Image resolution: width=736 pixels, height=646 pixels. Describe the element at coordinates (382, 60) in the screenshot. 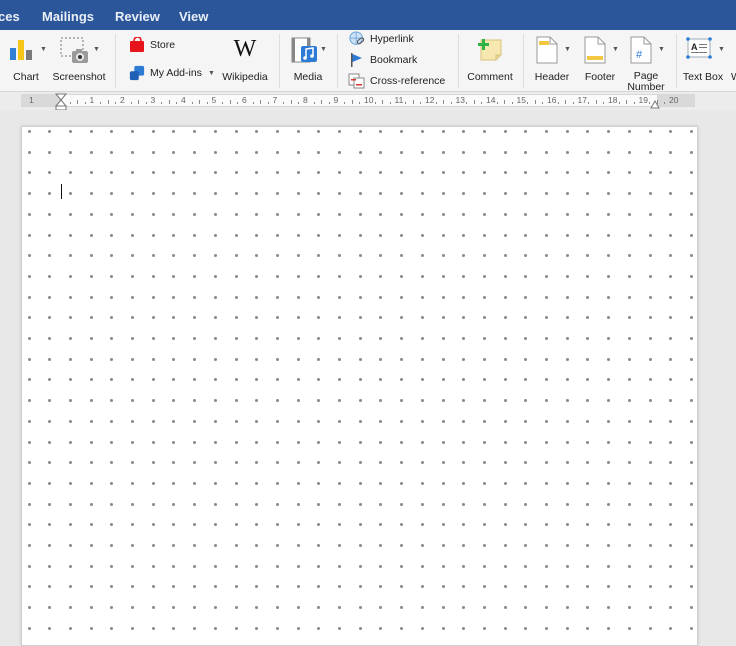

I see `bookmark-button: Bookmark` at that location.